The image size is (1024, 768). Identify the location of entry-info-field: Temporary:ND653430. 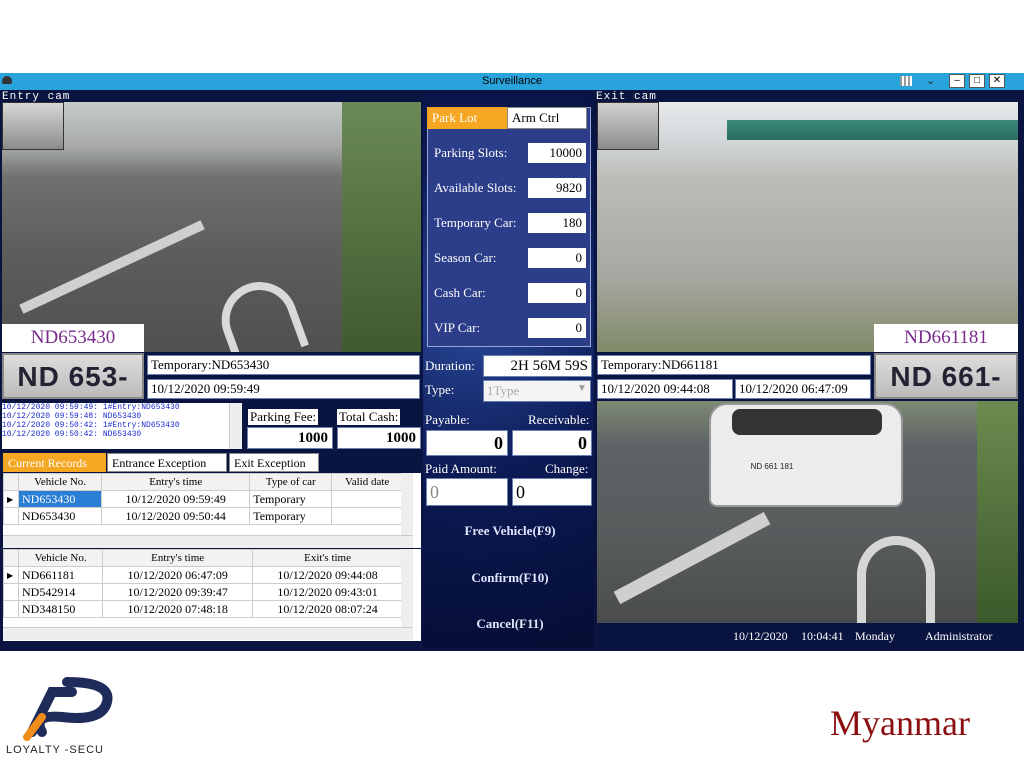
(283, 365).